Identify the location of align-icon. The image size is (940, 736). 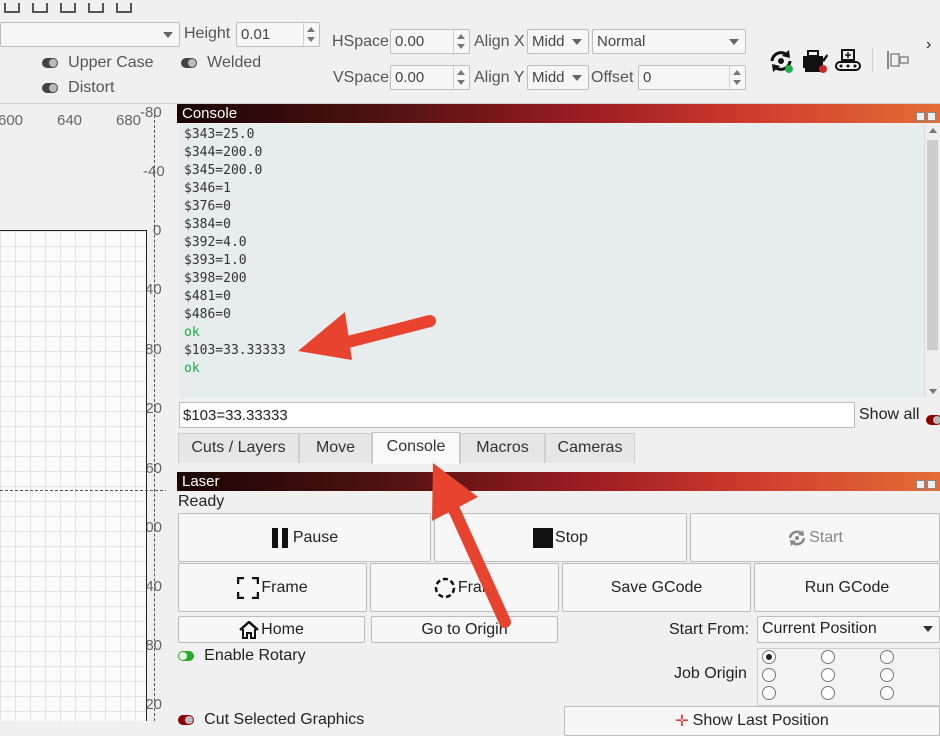
(12, 8).